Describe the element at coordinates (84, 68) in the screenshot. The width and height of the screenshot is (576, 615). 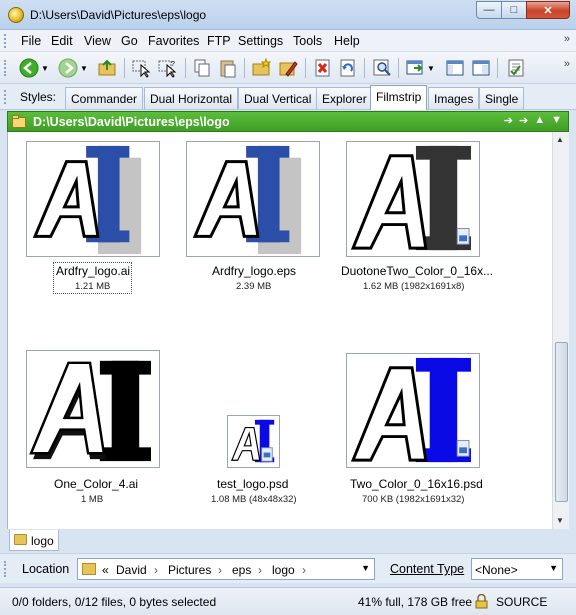
I see `forward-dropdown-icon: ▼` at that location.